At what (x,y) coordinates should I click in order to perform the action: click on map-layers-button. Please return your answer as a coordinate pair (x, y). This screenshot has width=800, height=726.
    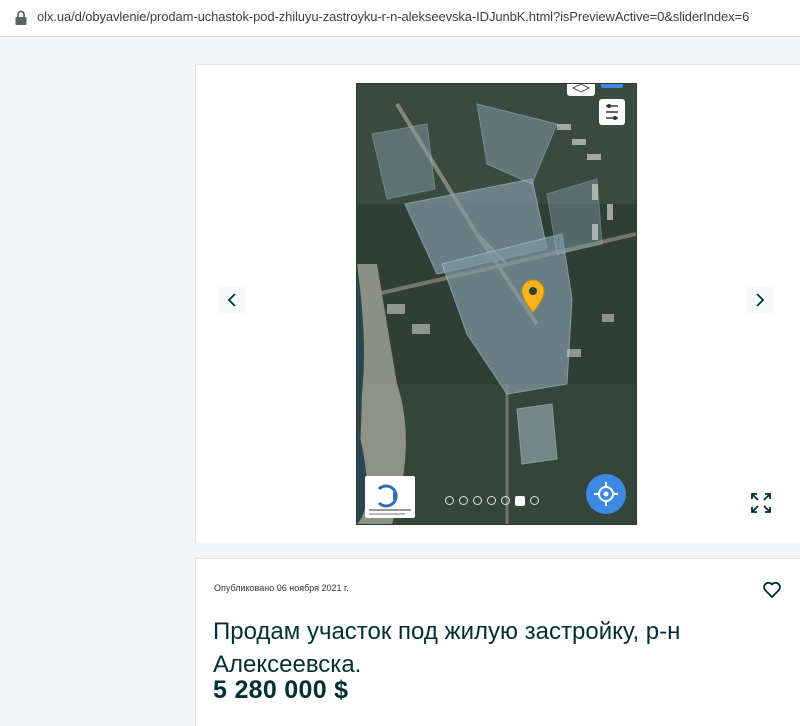
    Looking at the image, I should click on (581, 90).